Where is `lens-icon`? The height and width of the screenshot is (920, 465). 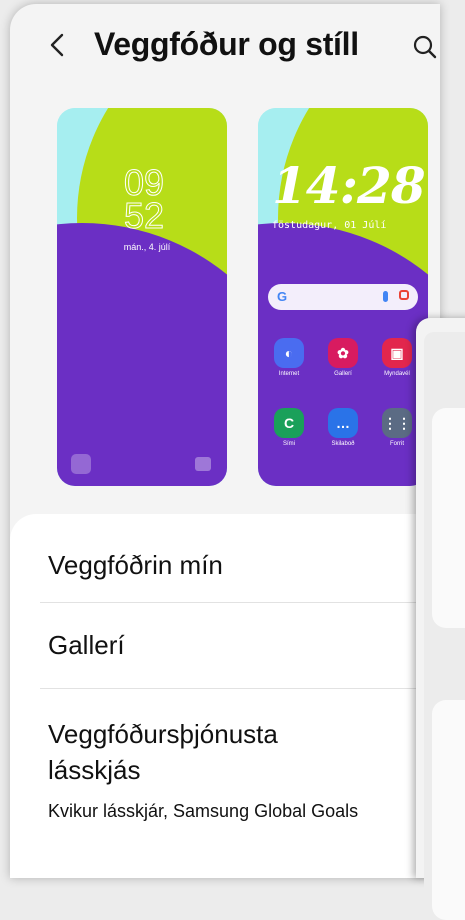
lens-icon is located at coordinates (404, 295).